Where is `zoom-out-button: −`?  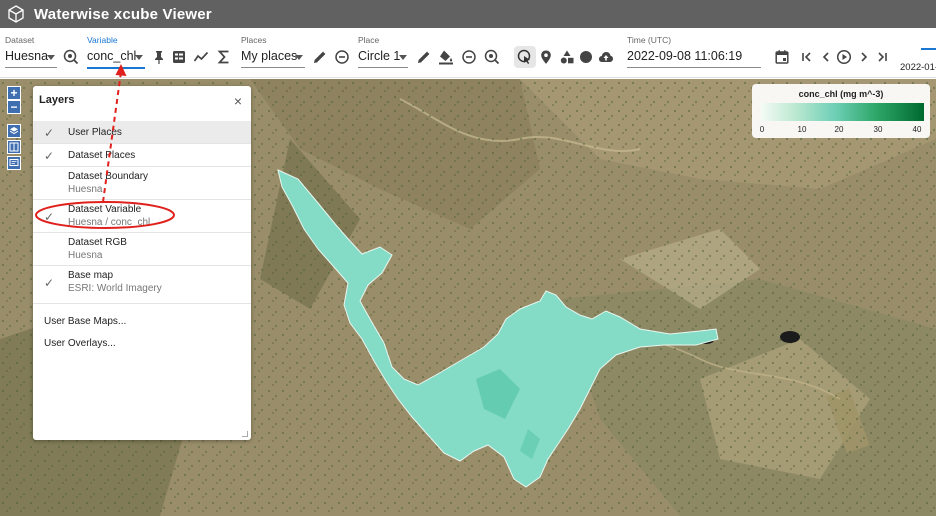 zoom-out-button: − is located at coordinates (14, 107).